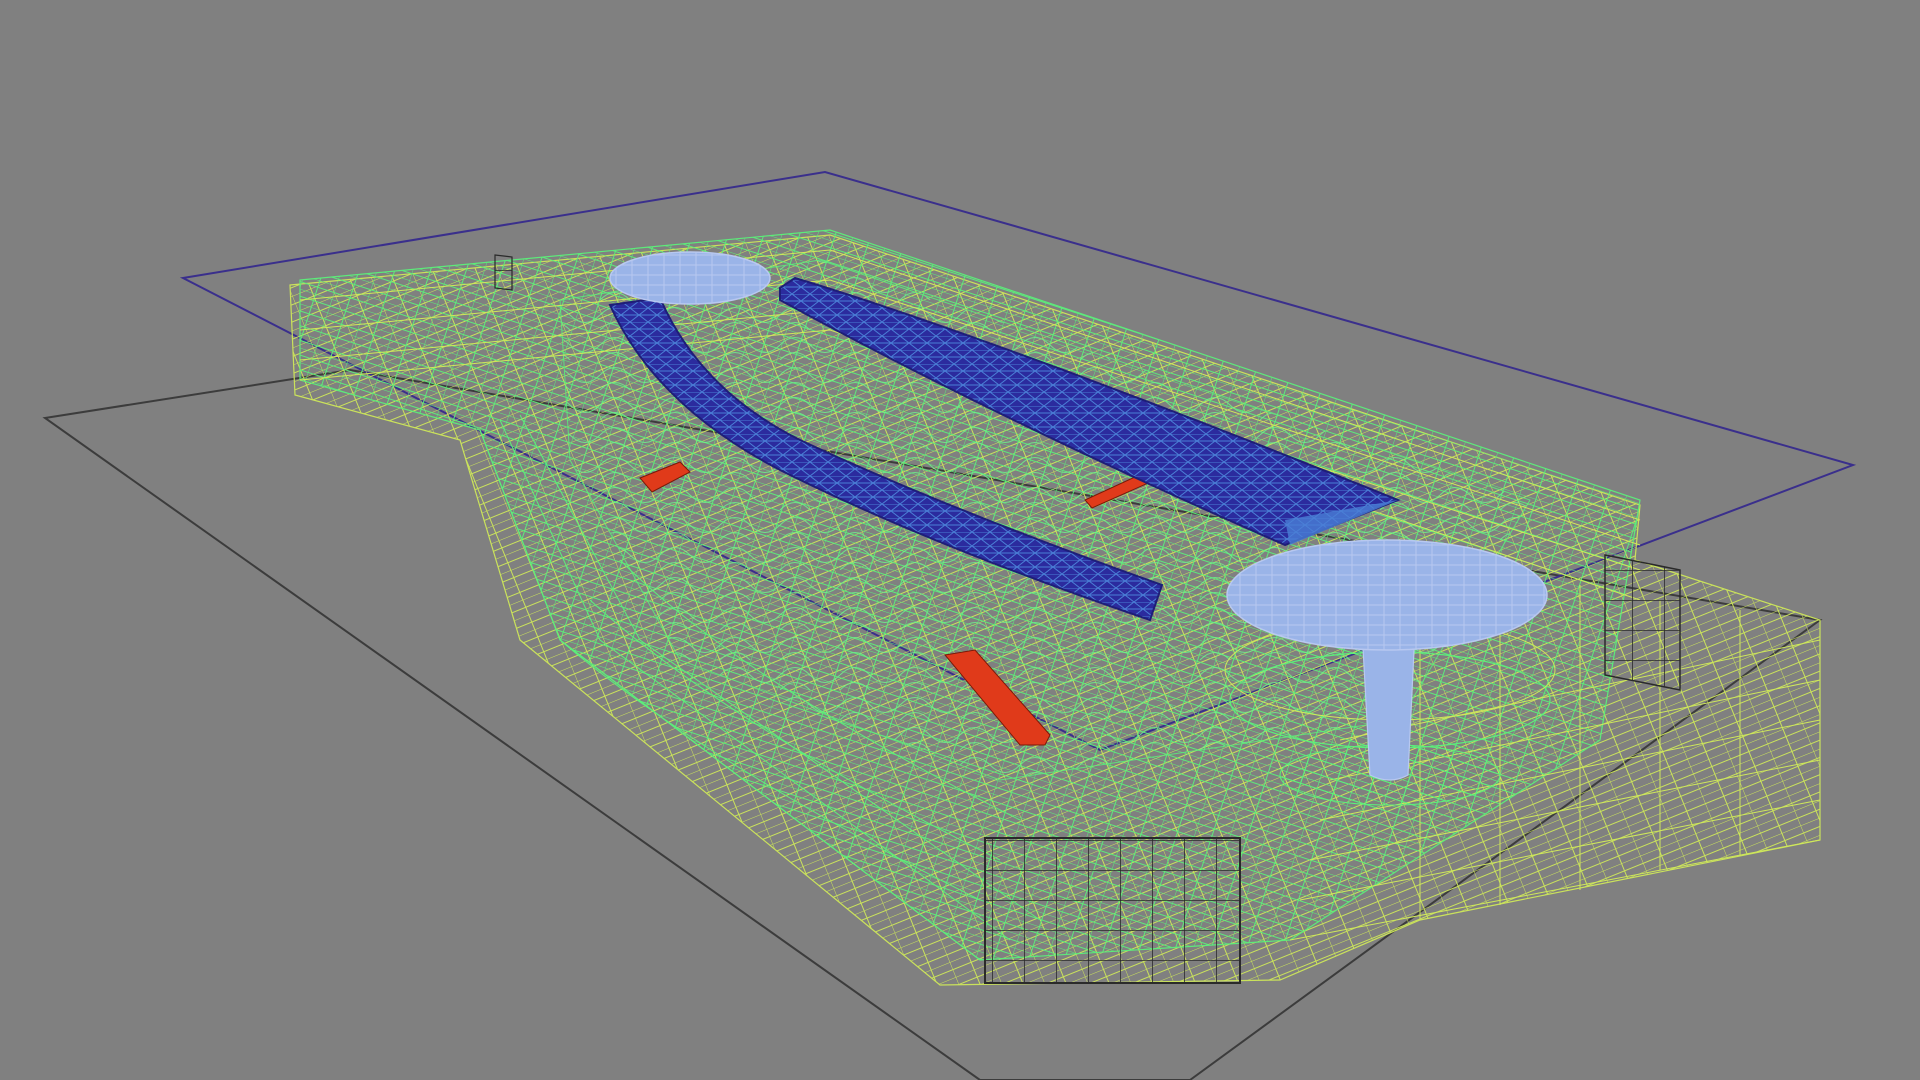 This screenshot has height=1080, width=1920. Describe the element at coordinates (690, 278) in the screenshot. I see `round-drum-small` at that location.